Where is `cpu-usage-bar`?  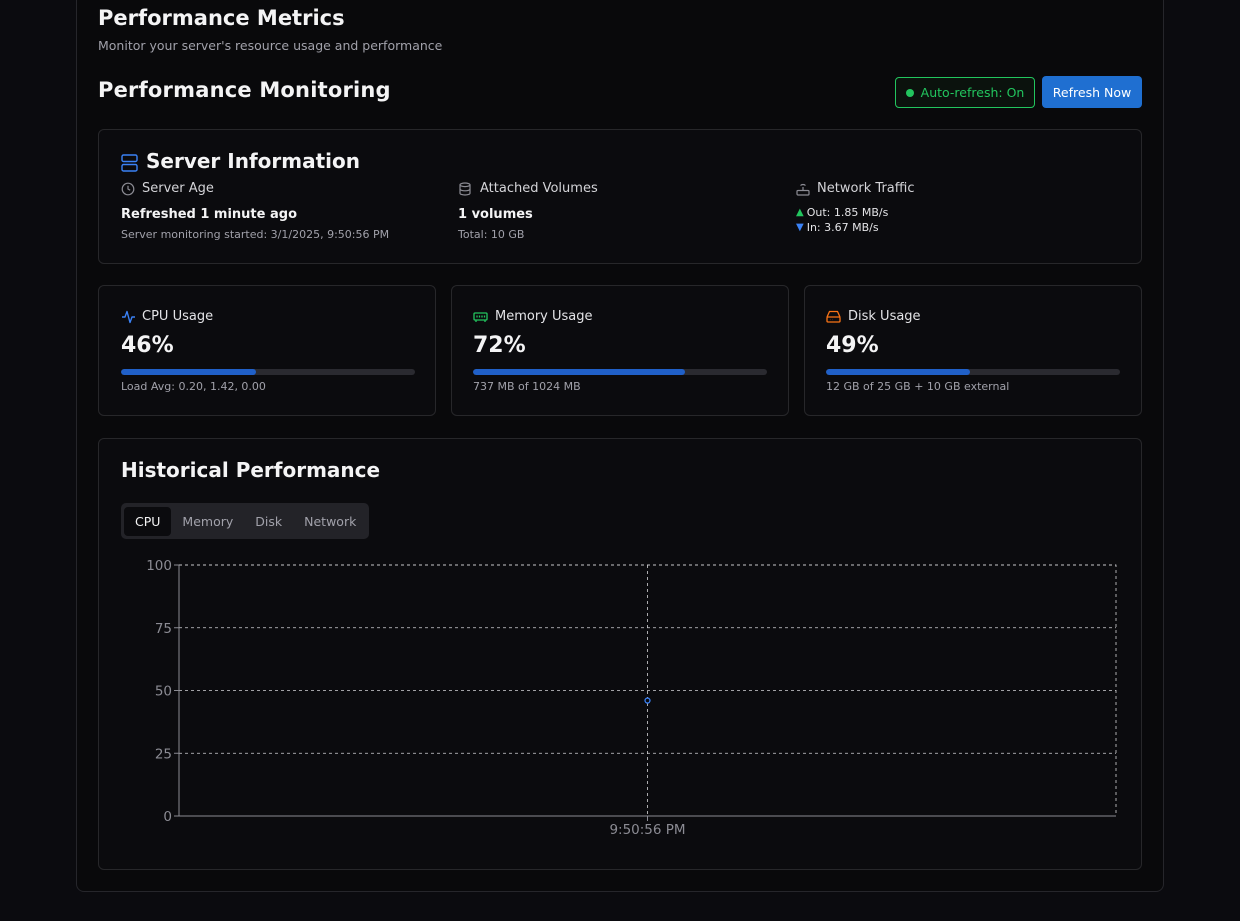
cpu-usage-bar is located at coordinates (268, 372).